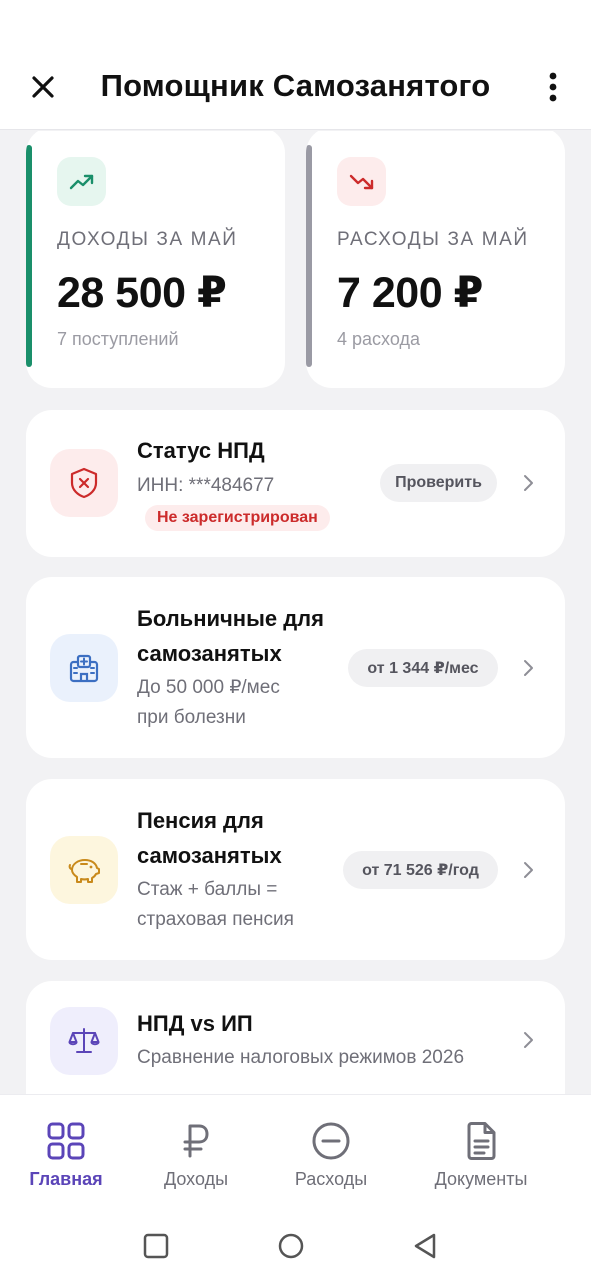 The height and width of the screenshot is (1280, 591). Describe the element at coordinates (84, 1041) in the screenshot. I see `scales-icon` at that location.